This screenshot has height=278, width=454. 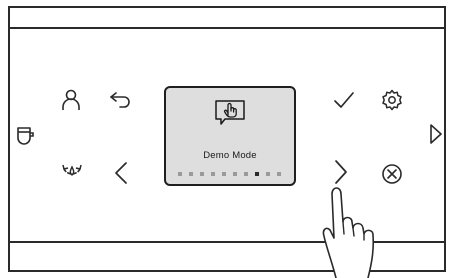 What do you see at coordinates (120, 100) in the screenshot?
I see `back-arrow-icon` at bounding box center [120, 100].